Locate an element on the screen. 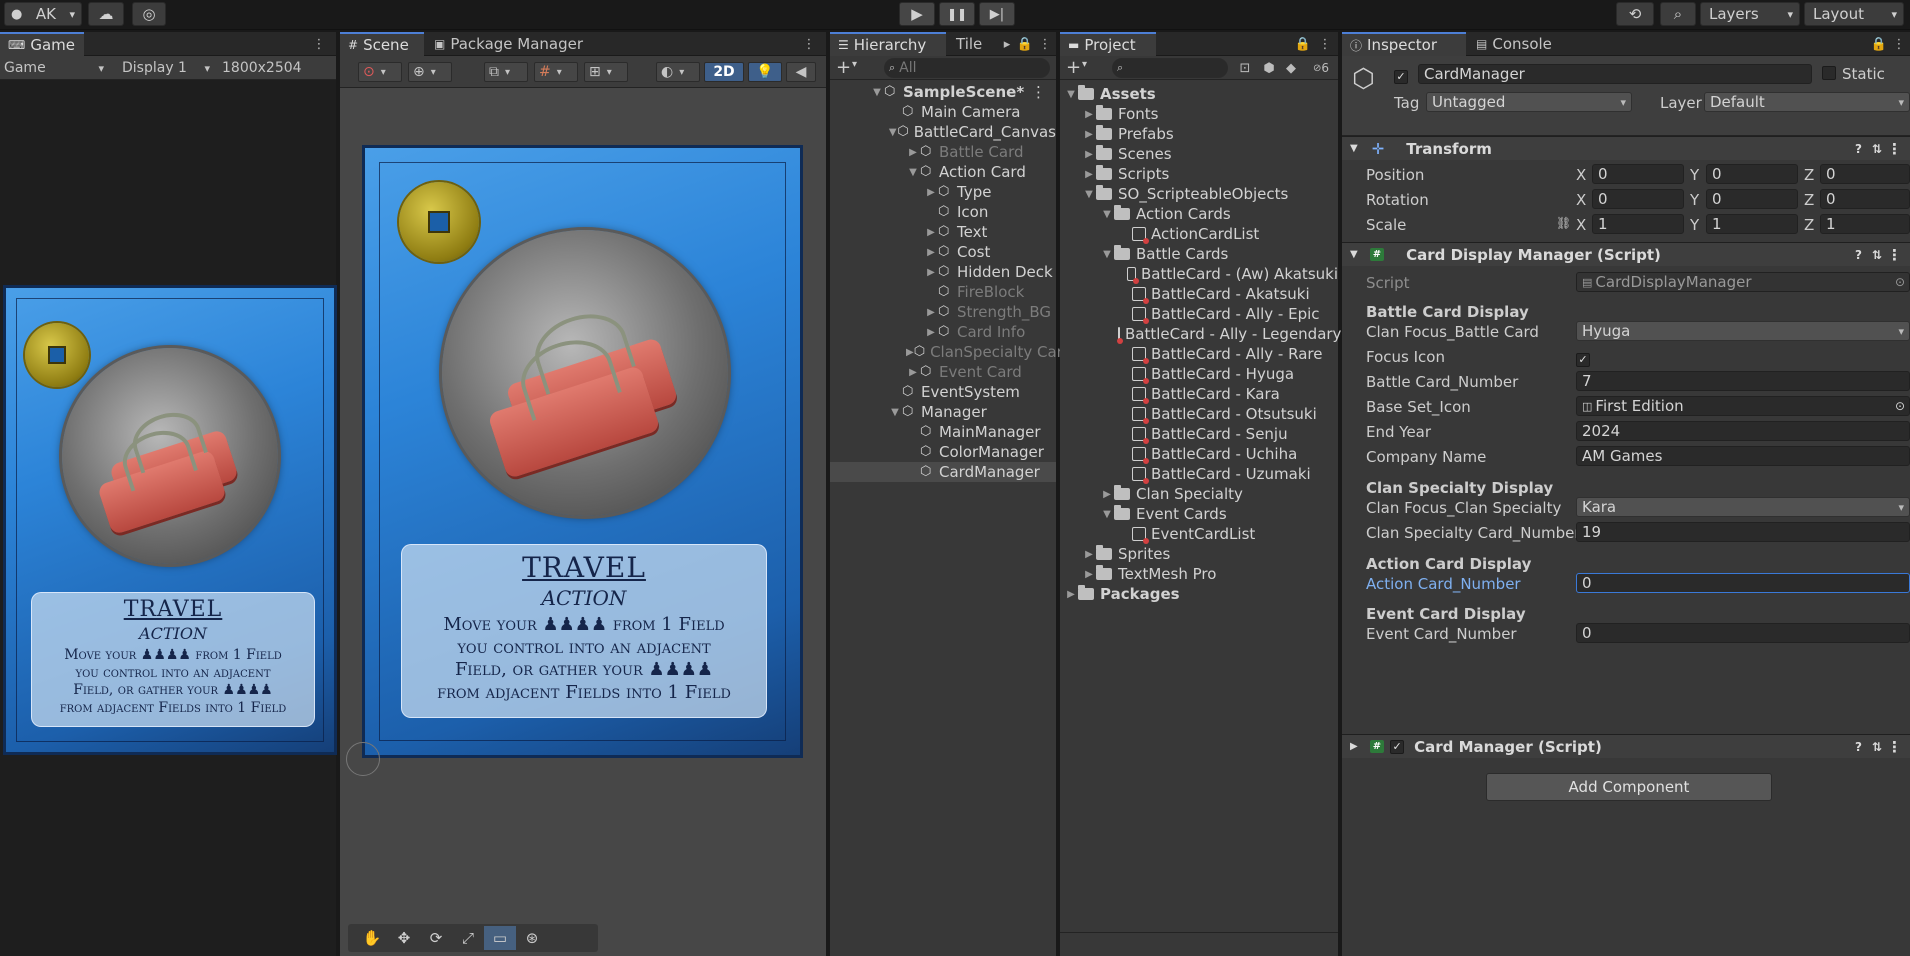 The width and height of the screenshot is (1910, 956). label-icon: ◆ is located at coordinates (1291, 68).